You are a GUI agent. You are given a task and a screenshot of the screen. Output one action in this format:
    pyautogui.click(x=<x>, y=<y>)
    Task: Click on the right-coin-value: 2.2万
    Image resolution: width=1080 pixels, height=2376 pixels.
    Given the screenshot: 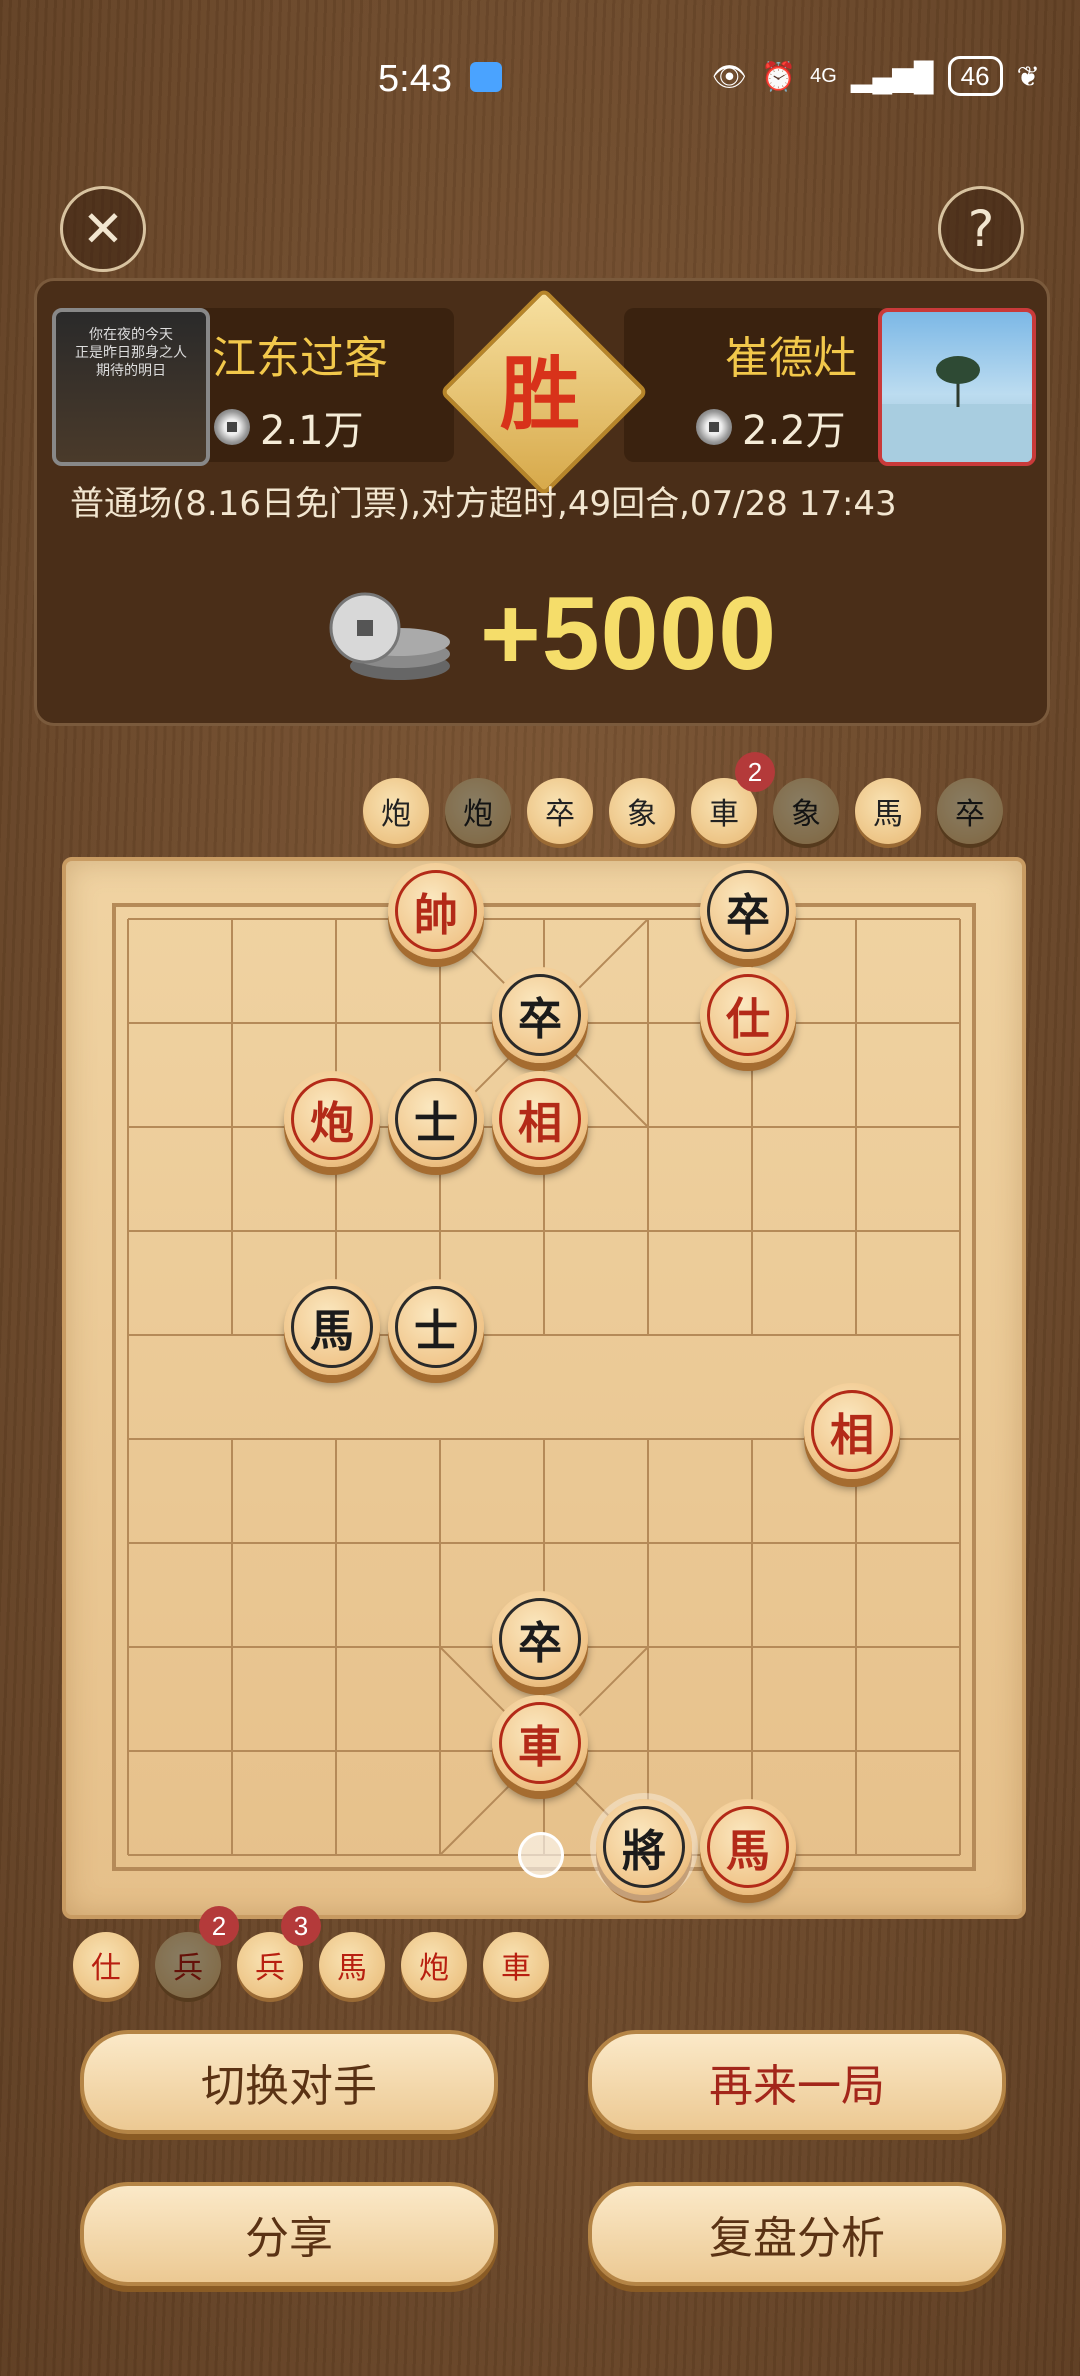 What is the action you would take?
    pyautogui.click(x=794, y=431)
    